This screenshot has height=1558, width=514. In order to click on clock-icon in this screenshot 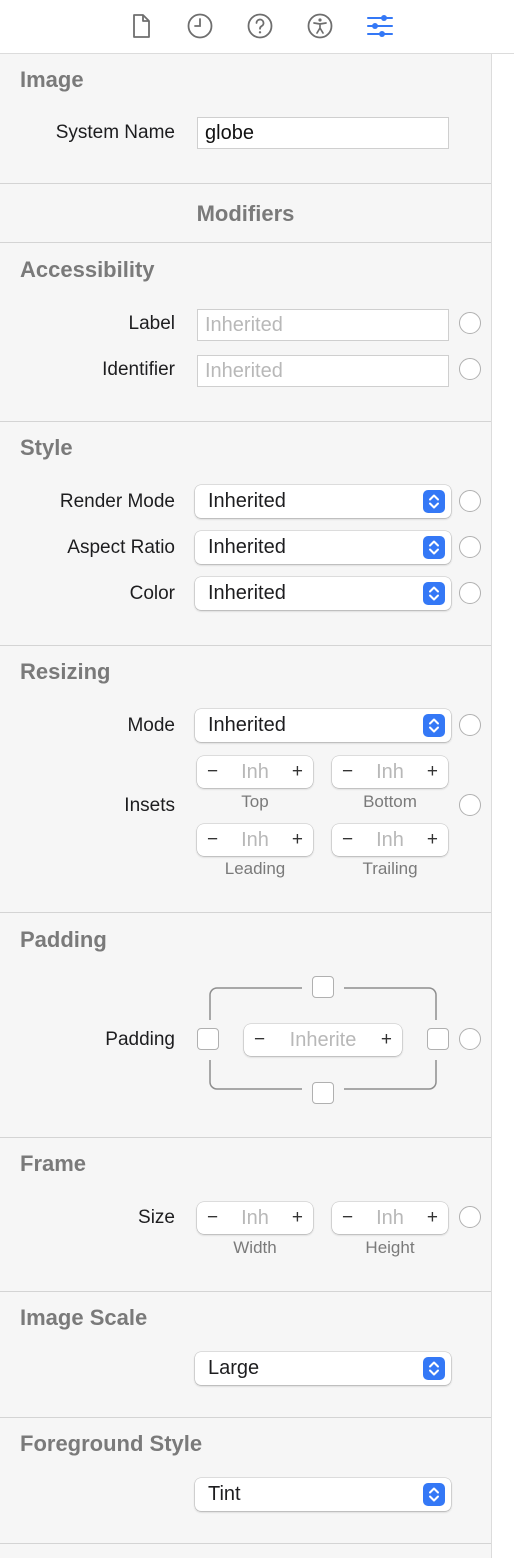, I will do `click(200, 26)`.